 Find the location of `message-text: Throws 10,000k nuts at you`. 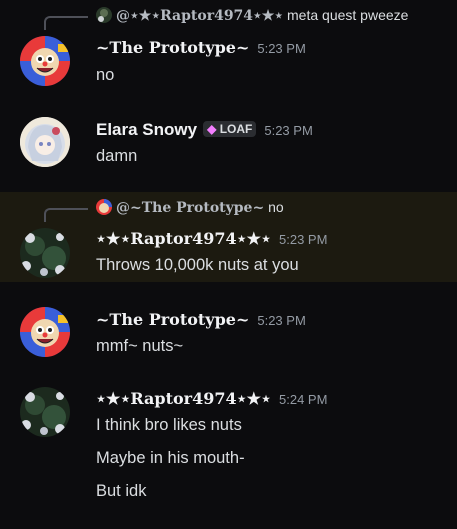

message-text: Throws 10,000k nuts at you is located at coordinates (197, 265).